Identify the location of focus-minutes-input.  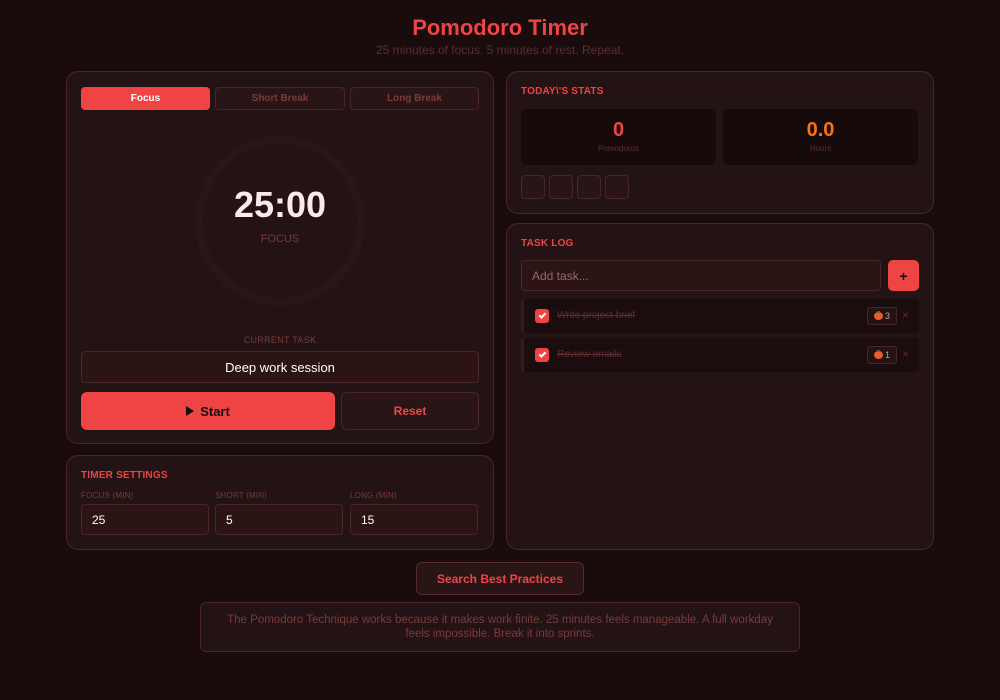
(145, 519).